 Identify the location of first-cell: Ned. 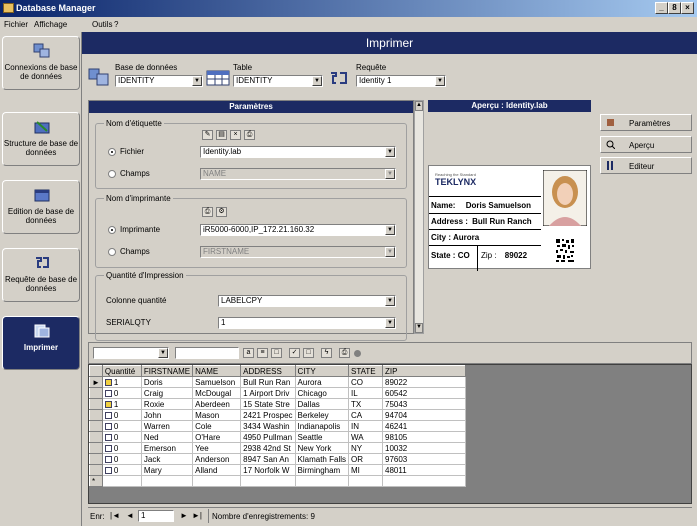
(167, 437).